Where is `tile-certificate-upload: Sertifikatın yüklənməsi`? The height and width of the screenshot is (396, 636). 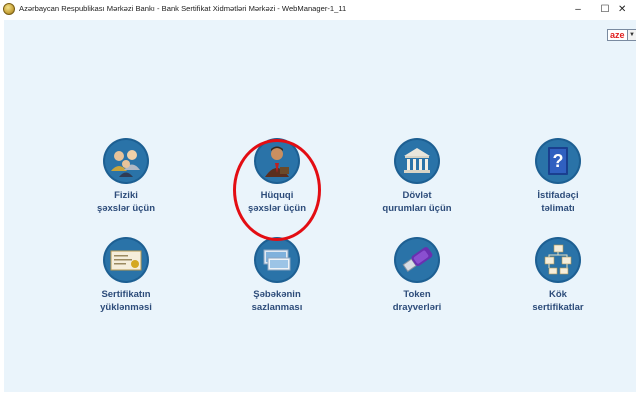
tile-certificate-upload: Sertifikatın yüklənməsi is located at coordinates (126, 275).